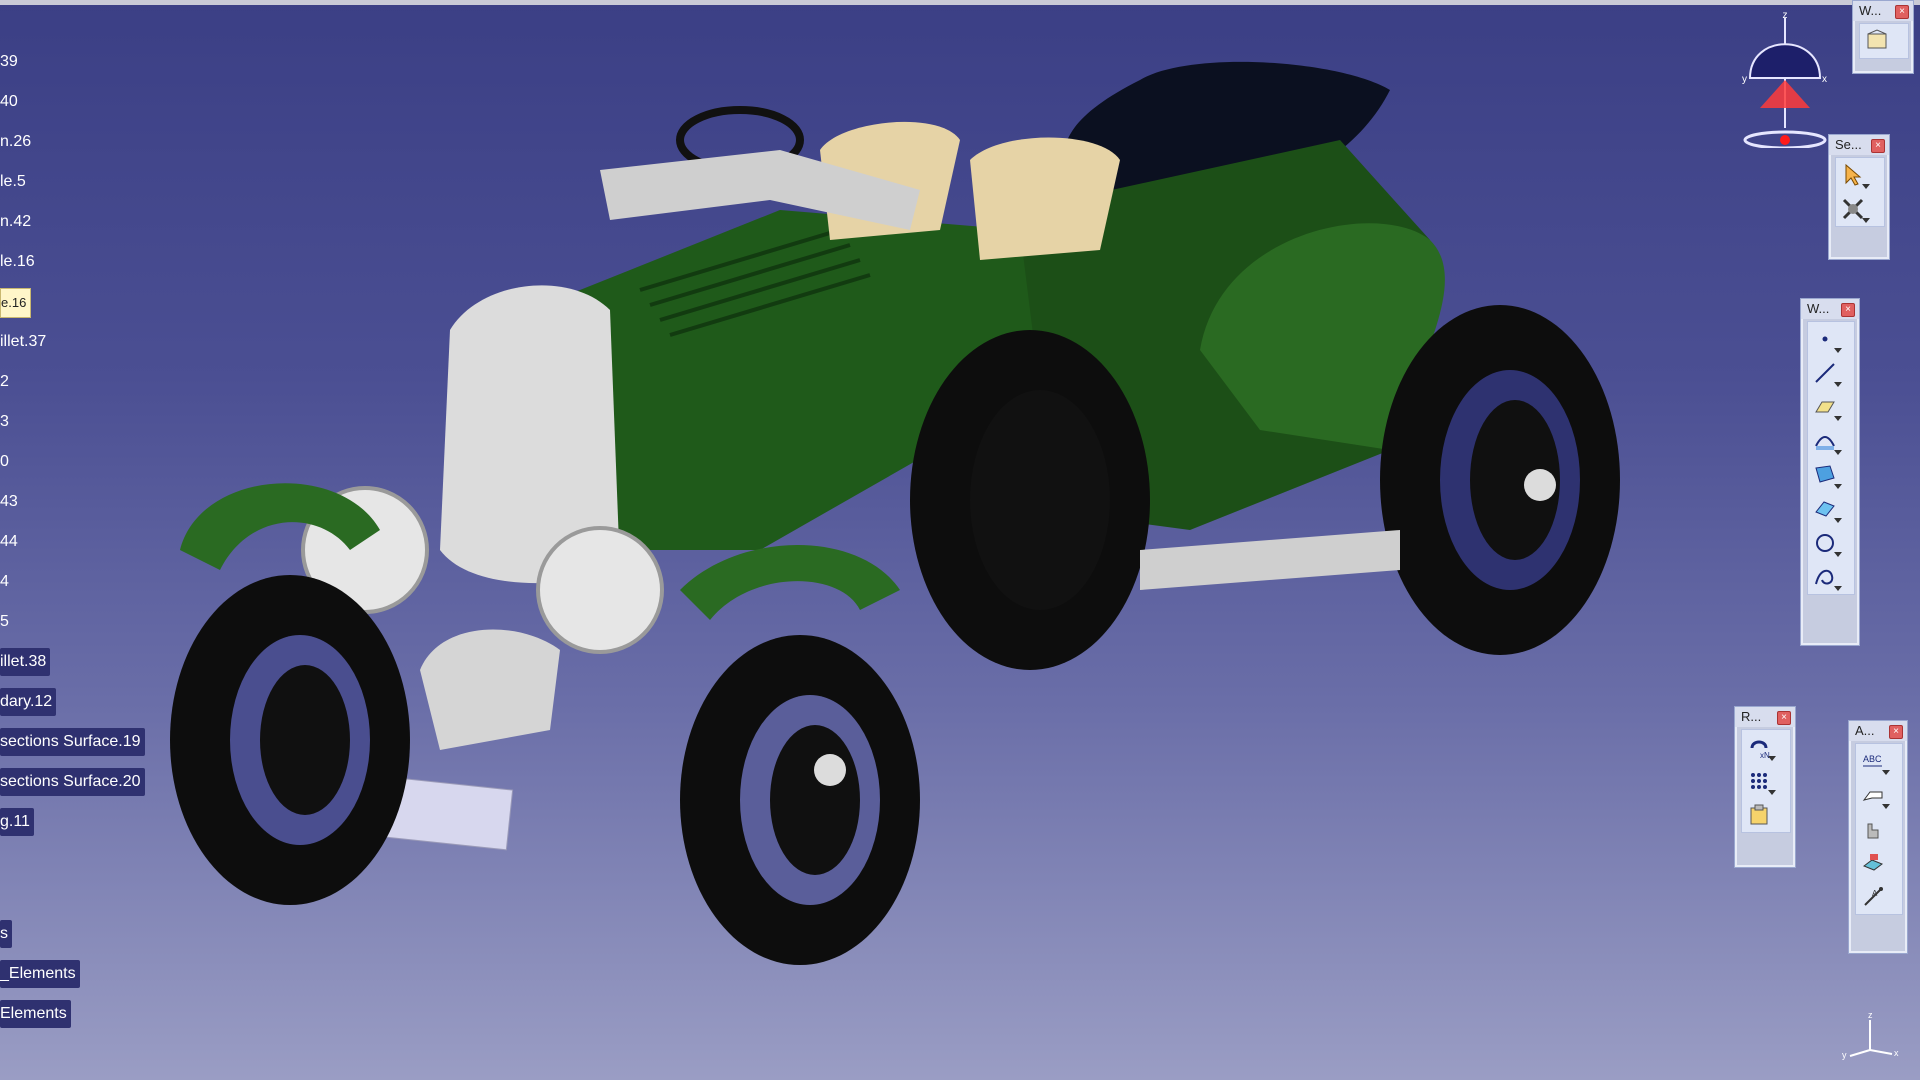 This screenshot has width=1920, height=1080. I want to click on tree-node: le.16, so click(19, 262).